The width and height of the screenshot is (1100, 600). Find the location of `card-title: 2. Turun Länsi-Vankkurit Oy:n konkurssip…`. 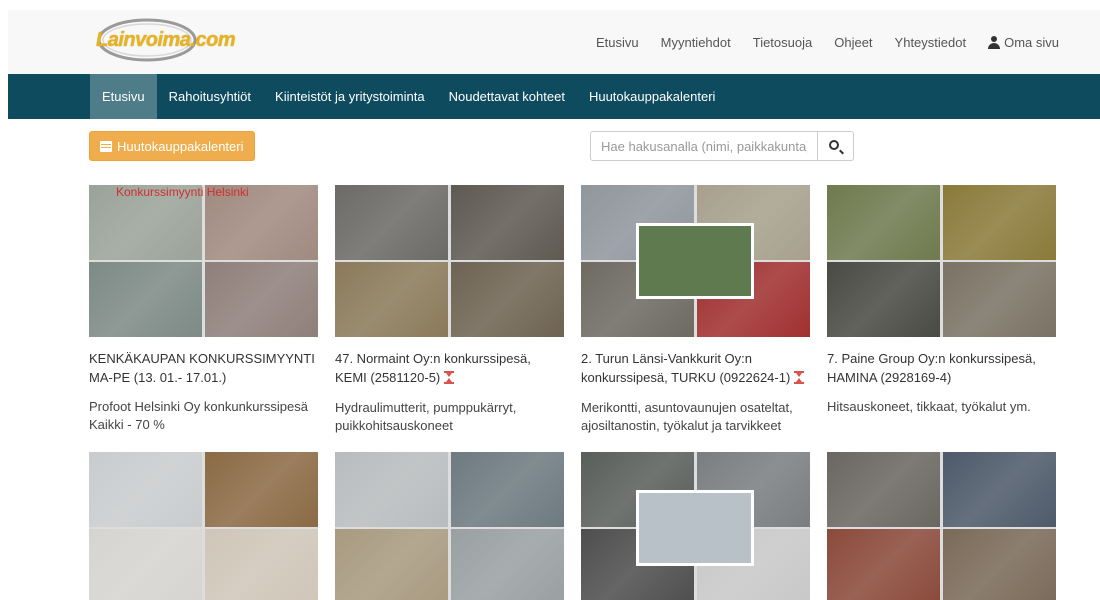

card-title: 2. Turun Länsi-Vankkurit Oy:n konkurssip… is located at coordinates (695, 368).